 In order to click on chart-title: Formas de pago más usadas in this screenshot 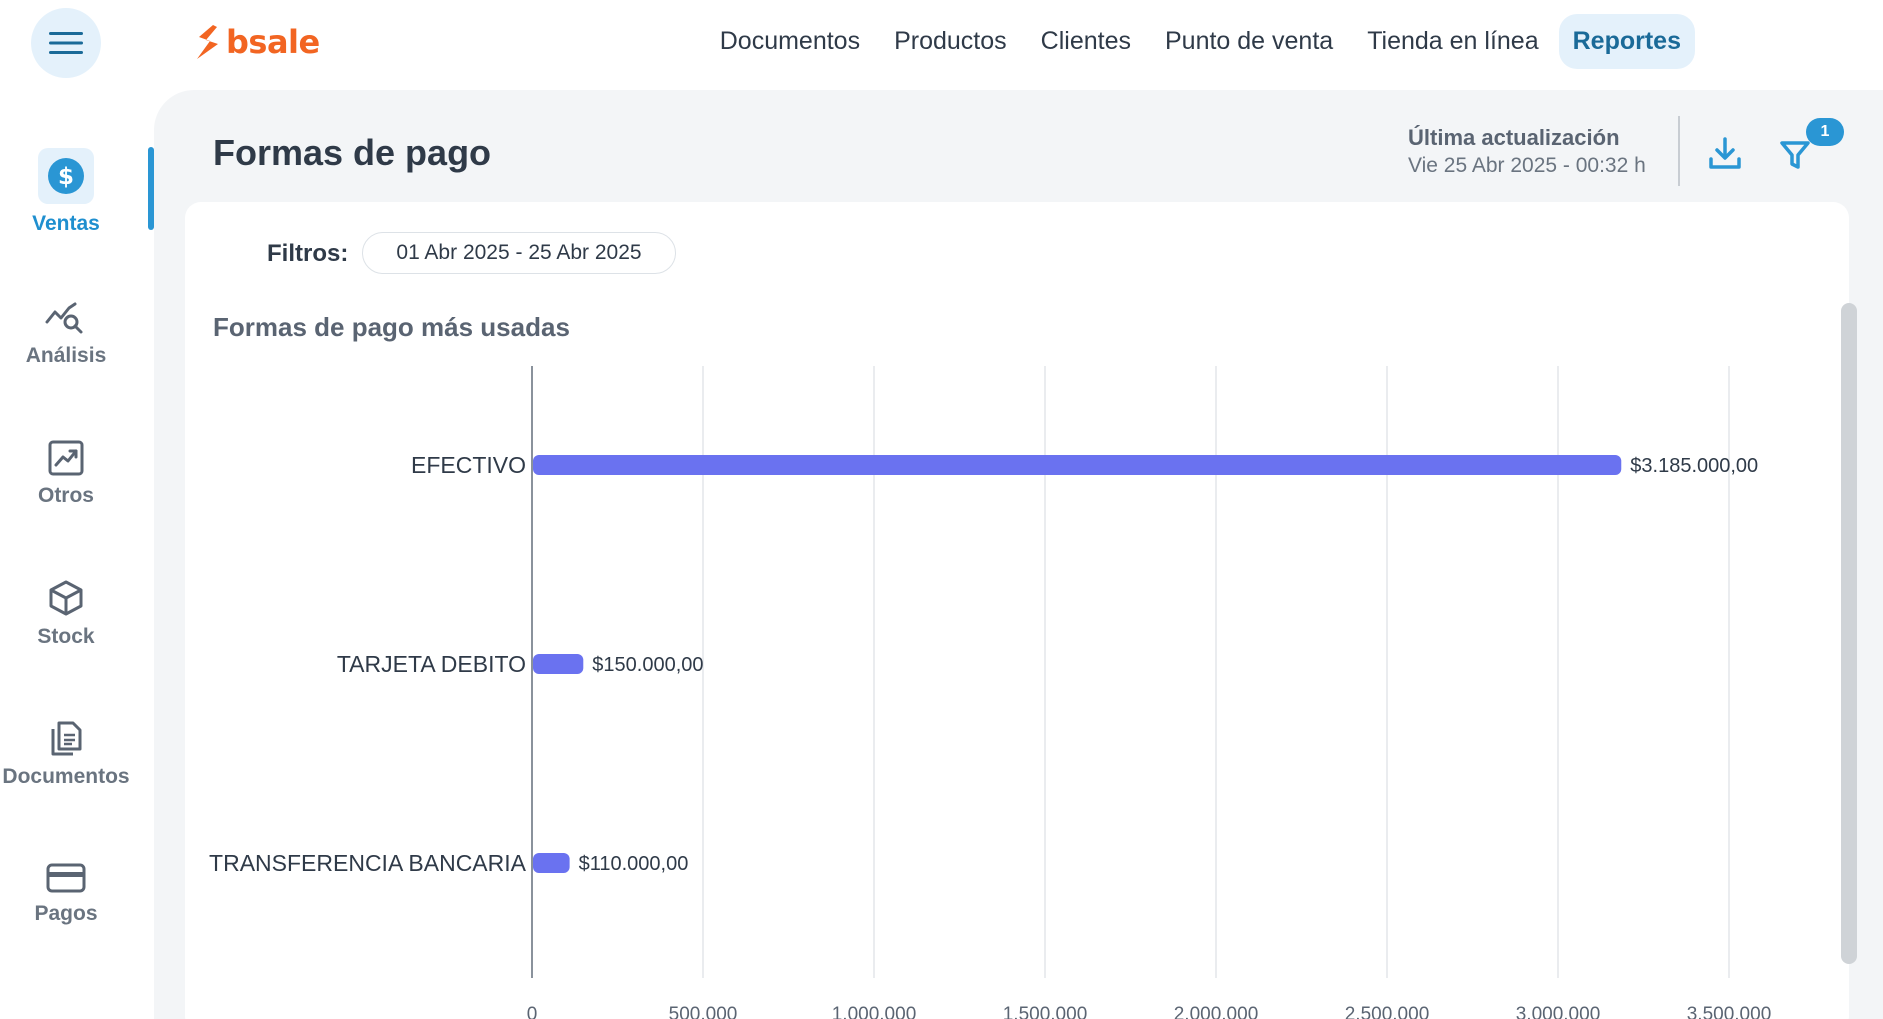, I will do `click(391, 327)`.